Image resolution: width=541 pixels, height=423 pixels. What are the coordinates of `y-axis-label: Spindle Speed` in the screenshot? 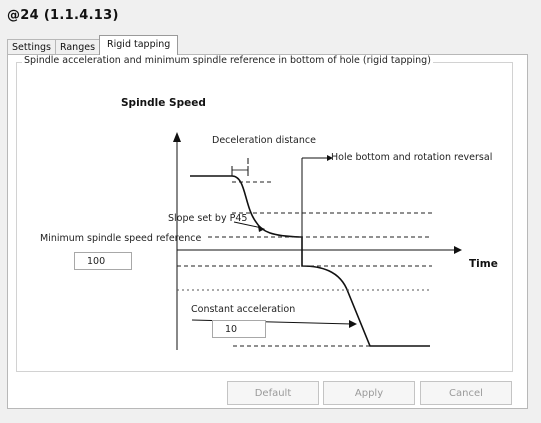 It's located at (163, 103).